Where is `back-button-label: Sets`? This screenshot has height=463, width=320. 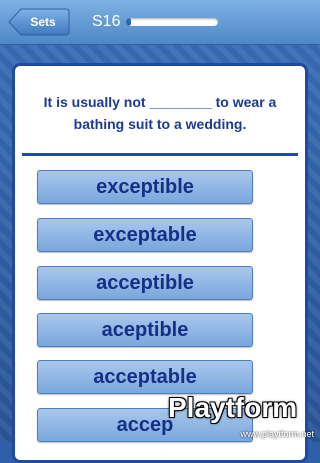
back-button-label: Sets is located at coordinates (43, 22).